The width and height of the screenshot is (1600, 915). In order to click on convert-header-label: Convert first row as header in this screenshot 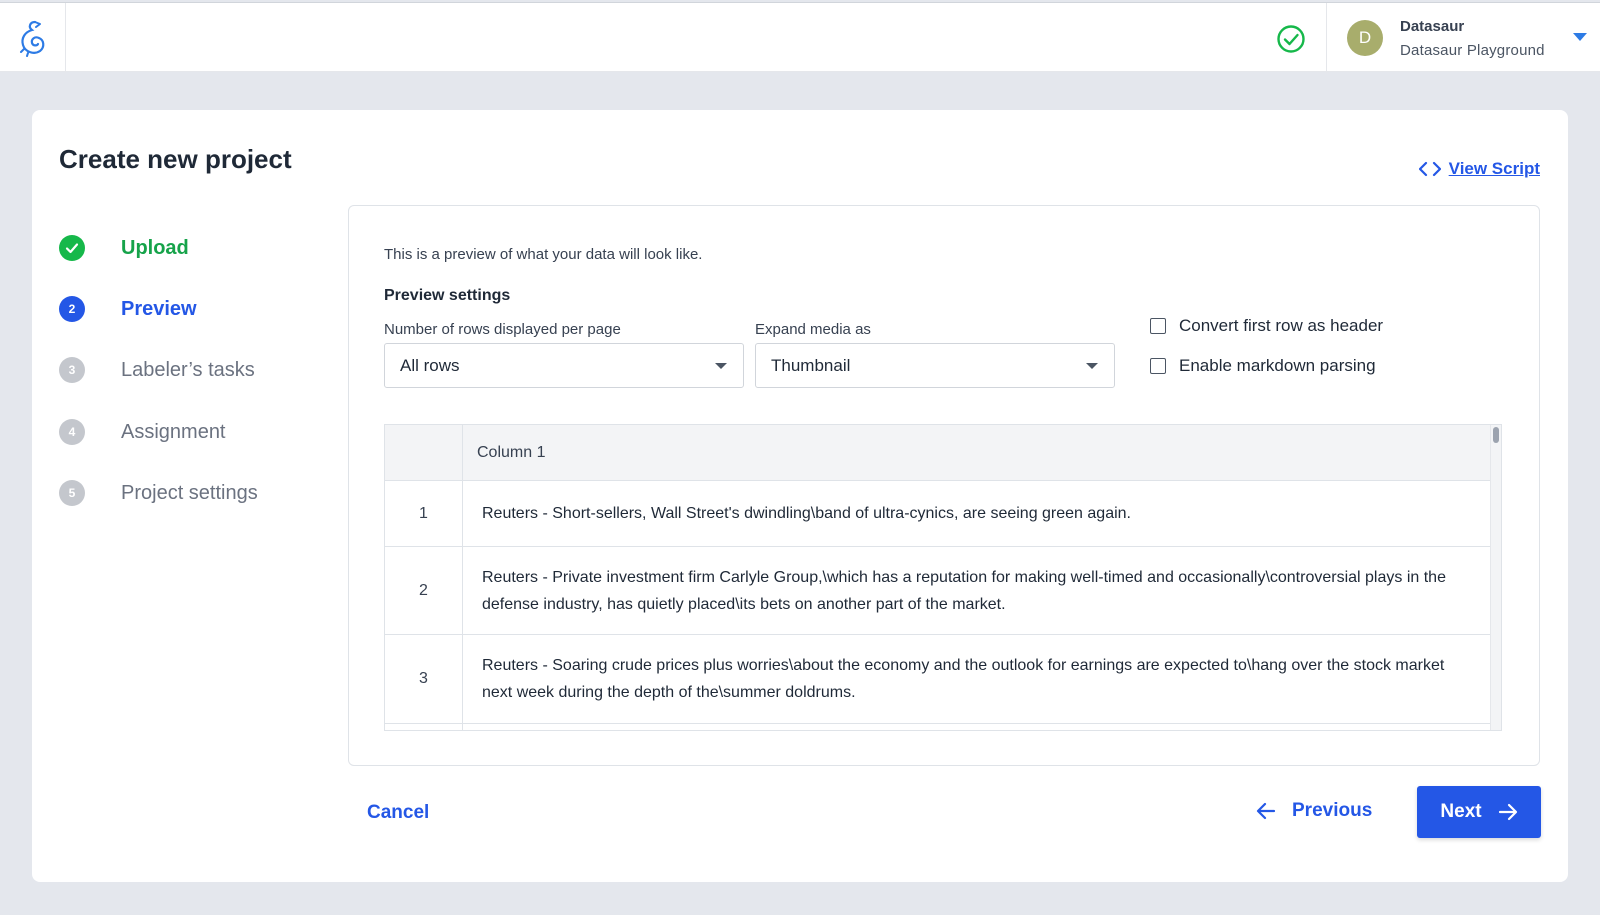, I will do `click(1281, 325)`.